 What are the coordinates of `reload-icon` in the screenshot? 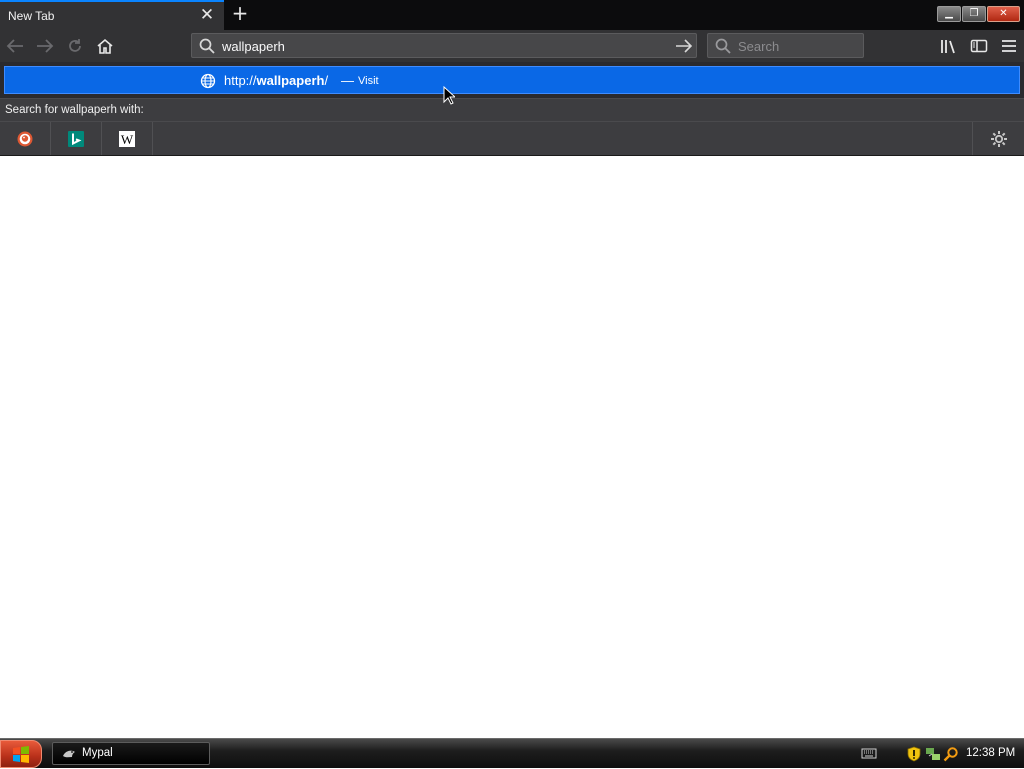 It's located at (75, 45).